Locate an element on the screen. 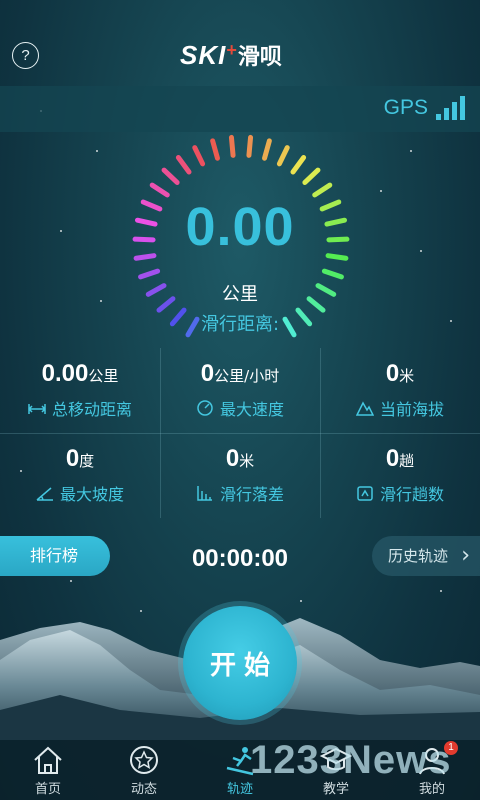 The height and width of the screenshot is (800, 480). notification-badge: 1 is located at coordinates (451, 748).